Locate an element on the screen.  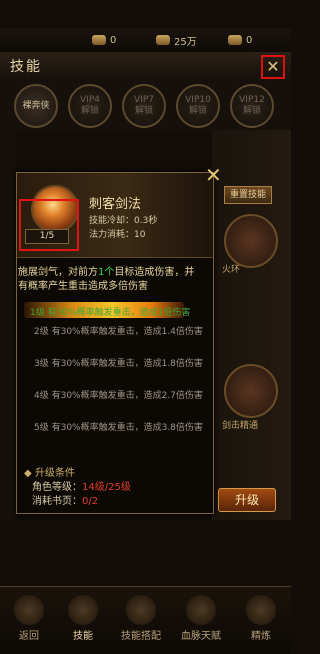
popup-header: 1/5 刺客剑法 技能冷却：0.3秒 法力消耗：10 is located at coordinates (115, 215).